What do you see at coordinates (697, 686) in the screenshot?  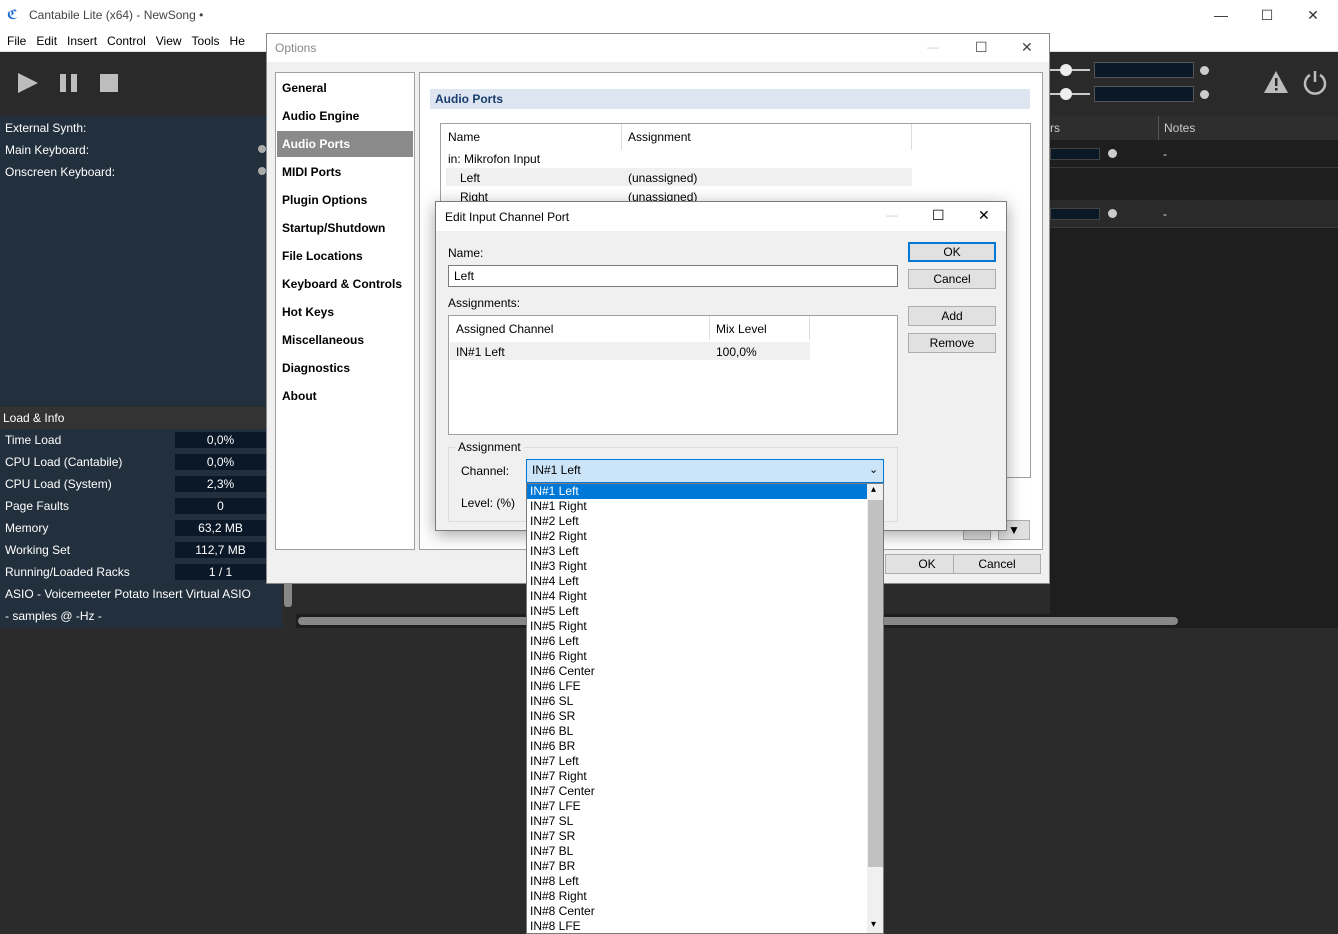 I see `dropdown-option: IN#6 LFE` at bounding box center [697, 686].